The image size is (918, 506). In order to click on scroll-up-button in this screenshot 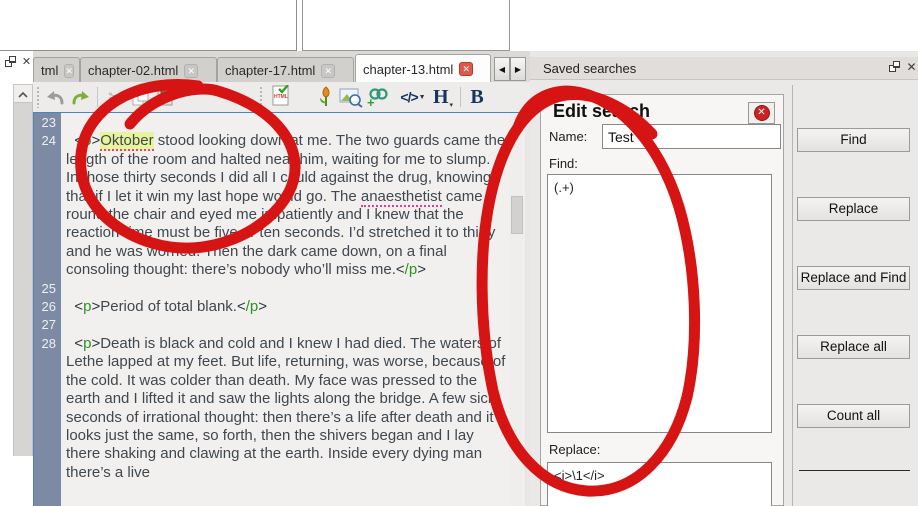, I will do `click(23, 93)`.